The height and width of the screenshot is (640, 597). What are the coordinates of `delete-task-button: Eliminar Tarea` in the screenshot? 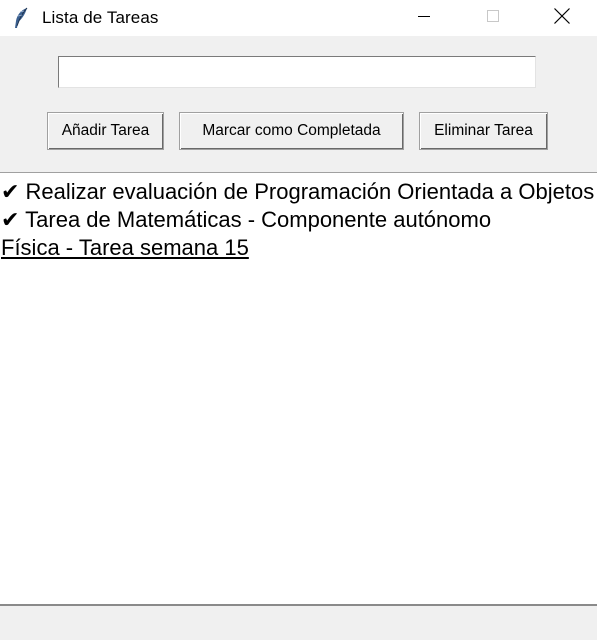 It's located at (483, 131).